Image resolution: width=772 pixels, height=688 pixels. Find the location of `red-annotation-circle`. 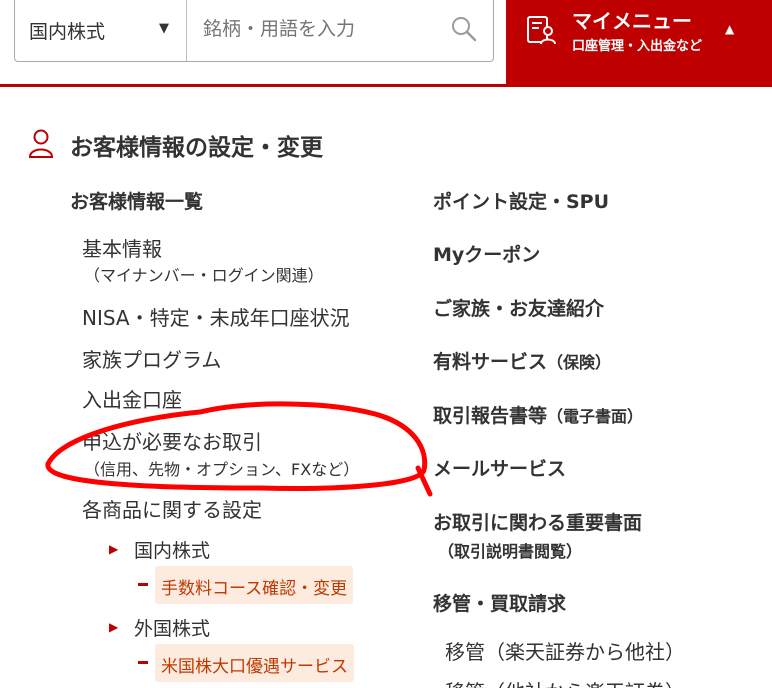

red-annotation-circle is located at coordinates (239, 449).